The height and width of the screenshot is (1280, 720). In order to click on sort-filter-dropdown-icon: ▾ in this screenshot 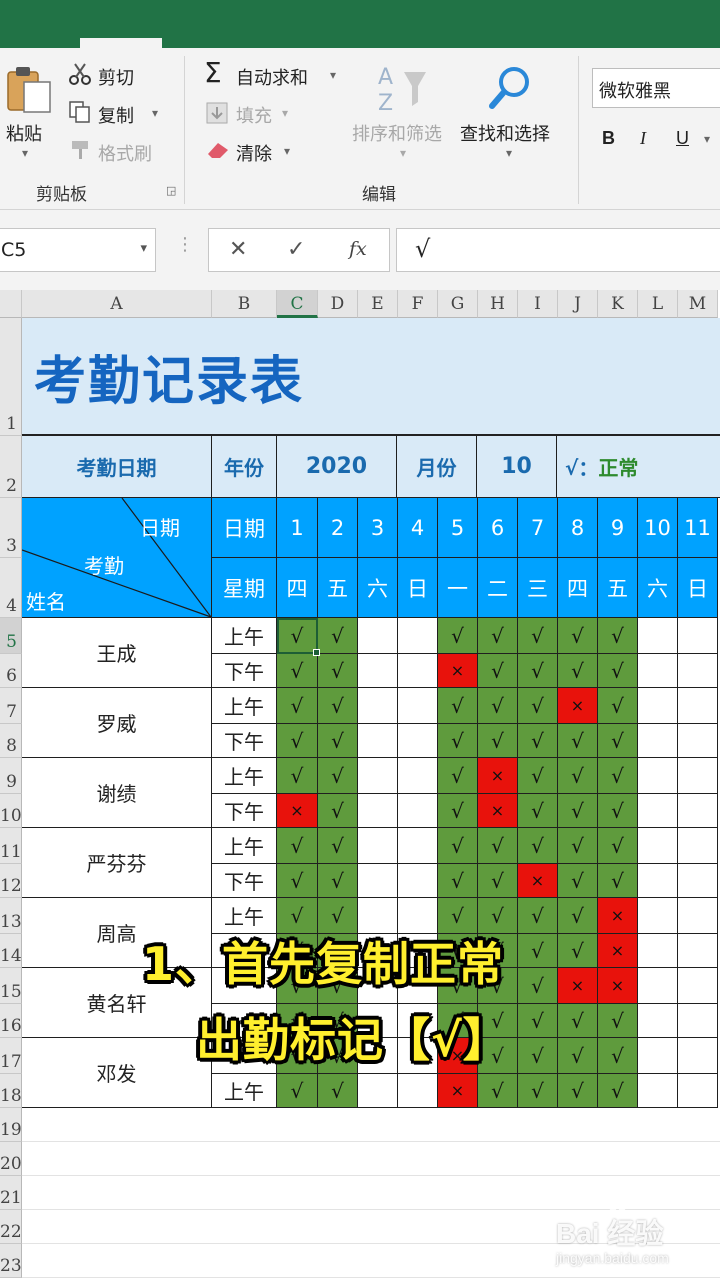, I will do `click(403, 153)`.